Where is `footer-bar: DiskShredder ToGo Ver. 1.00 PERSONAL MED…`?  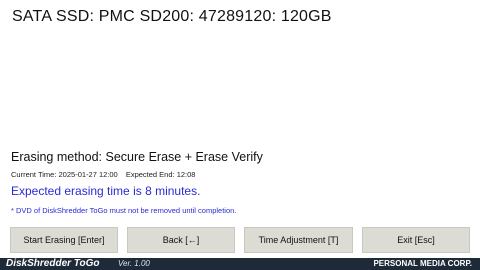 footer-bar: DiskShredder ToGo Ver. 1.00 PERSONAL MED… is located at coordinates (240, 264).